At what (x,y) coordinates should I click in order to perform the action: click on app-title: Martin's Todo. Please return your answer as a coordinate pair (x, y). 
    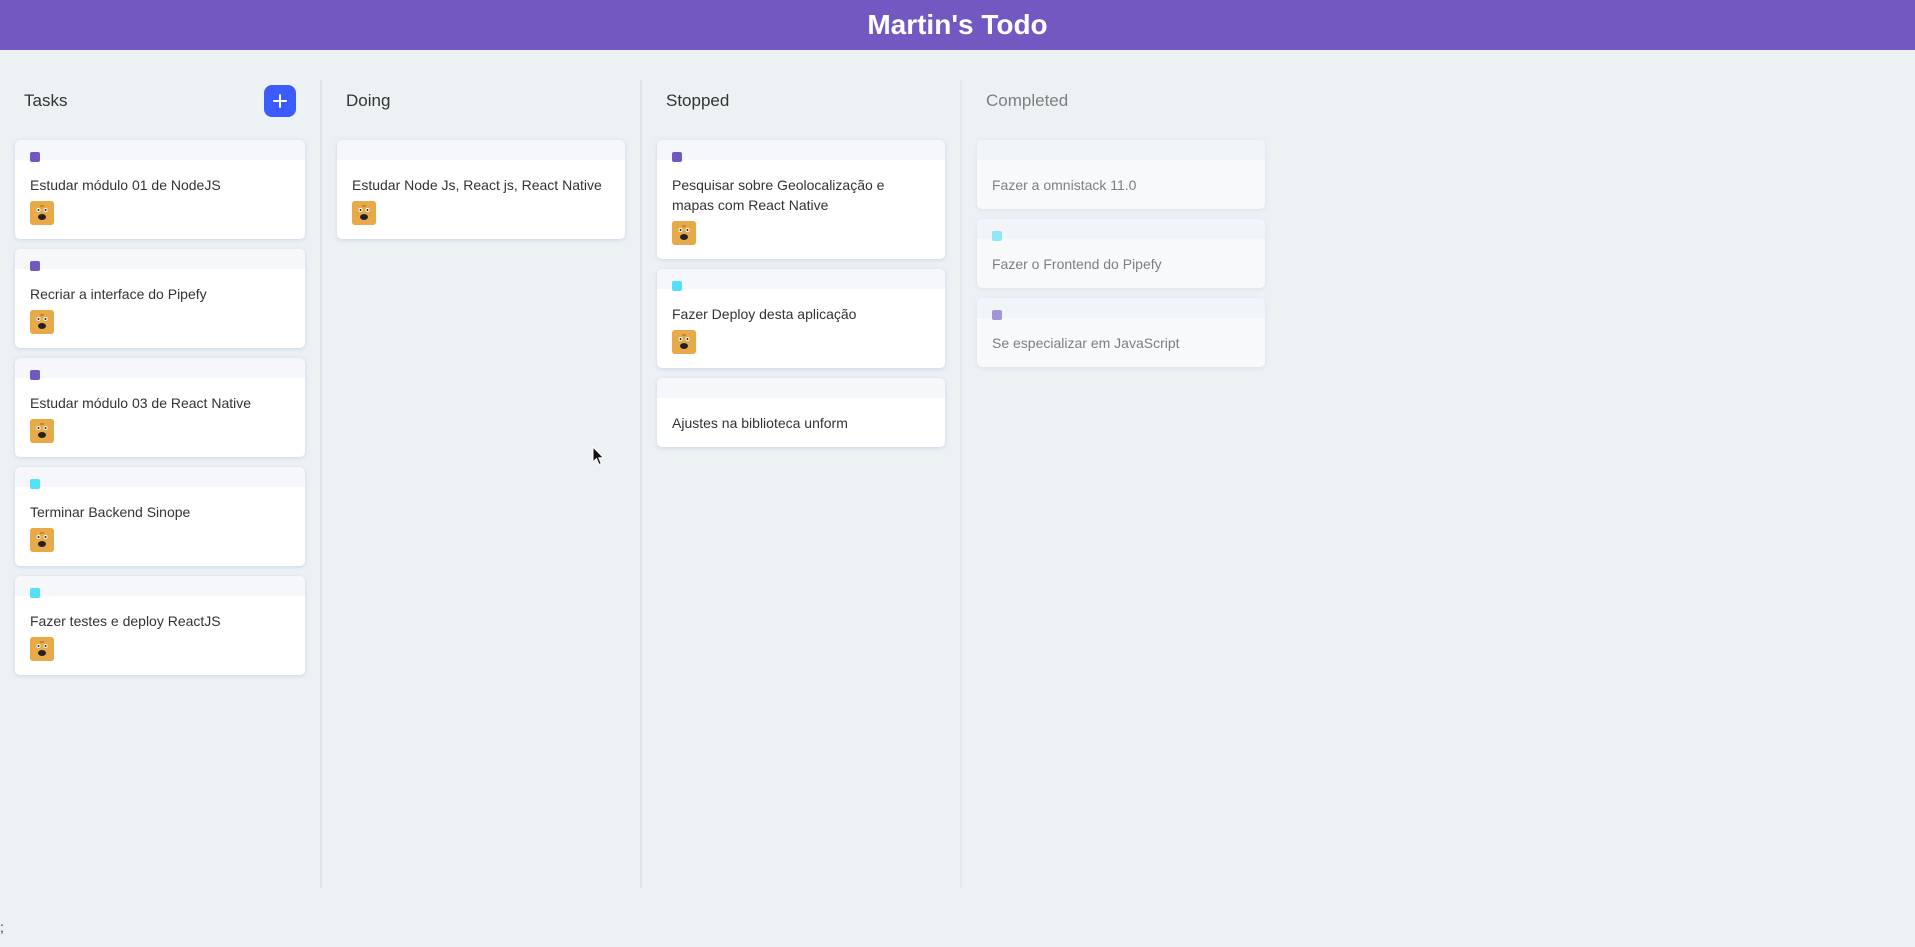
    Looking at the image, I should click on (957, 24).